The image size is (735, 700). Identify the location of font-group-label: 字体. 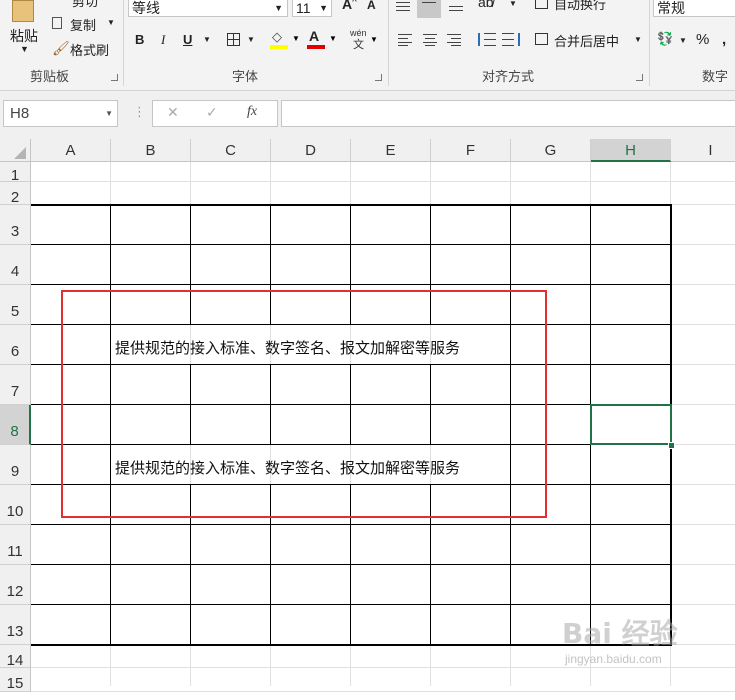
(245, 76).